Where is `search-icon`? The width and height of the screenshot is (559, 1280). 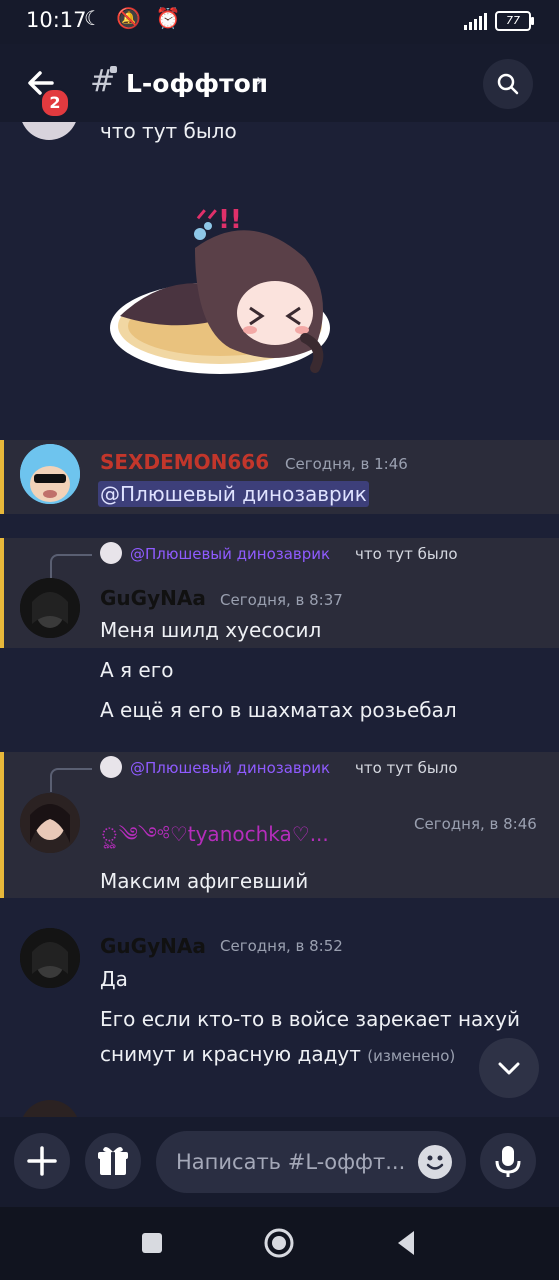 search-icon is located at coordinates (508, 84).